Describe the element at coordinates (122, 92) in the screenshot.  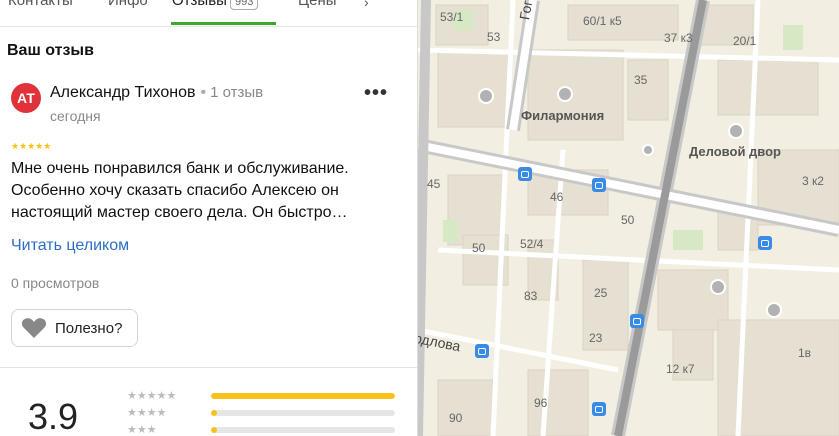
I see `author-name: Александр Тихонов` at that location.